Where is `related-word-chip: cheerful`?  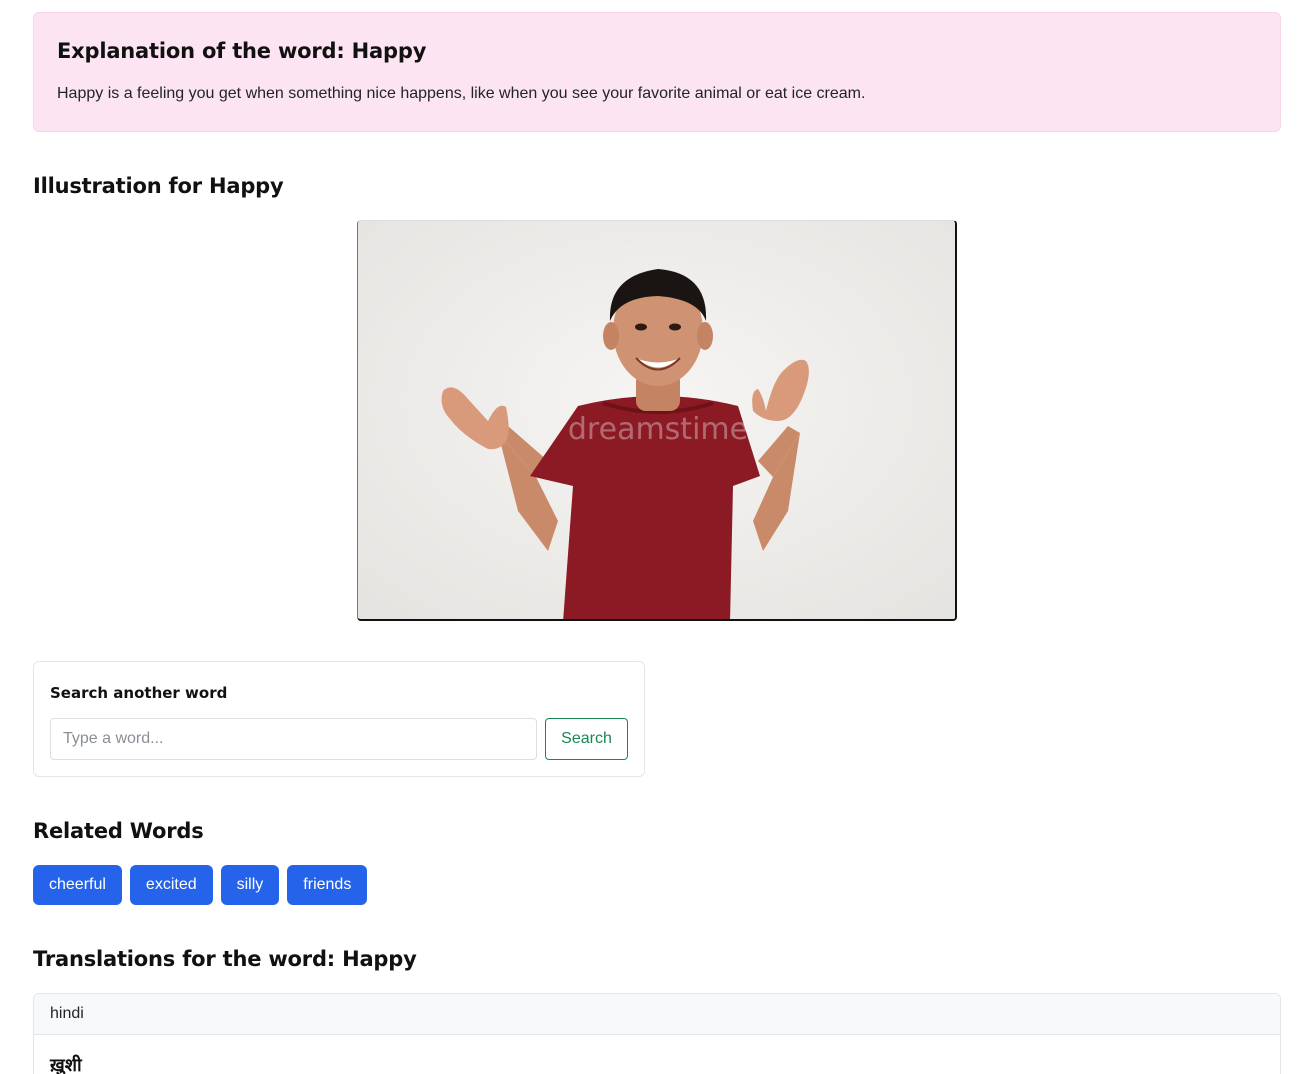 related-word-chip: cheerful is located at coordinates (77, 885).